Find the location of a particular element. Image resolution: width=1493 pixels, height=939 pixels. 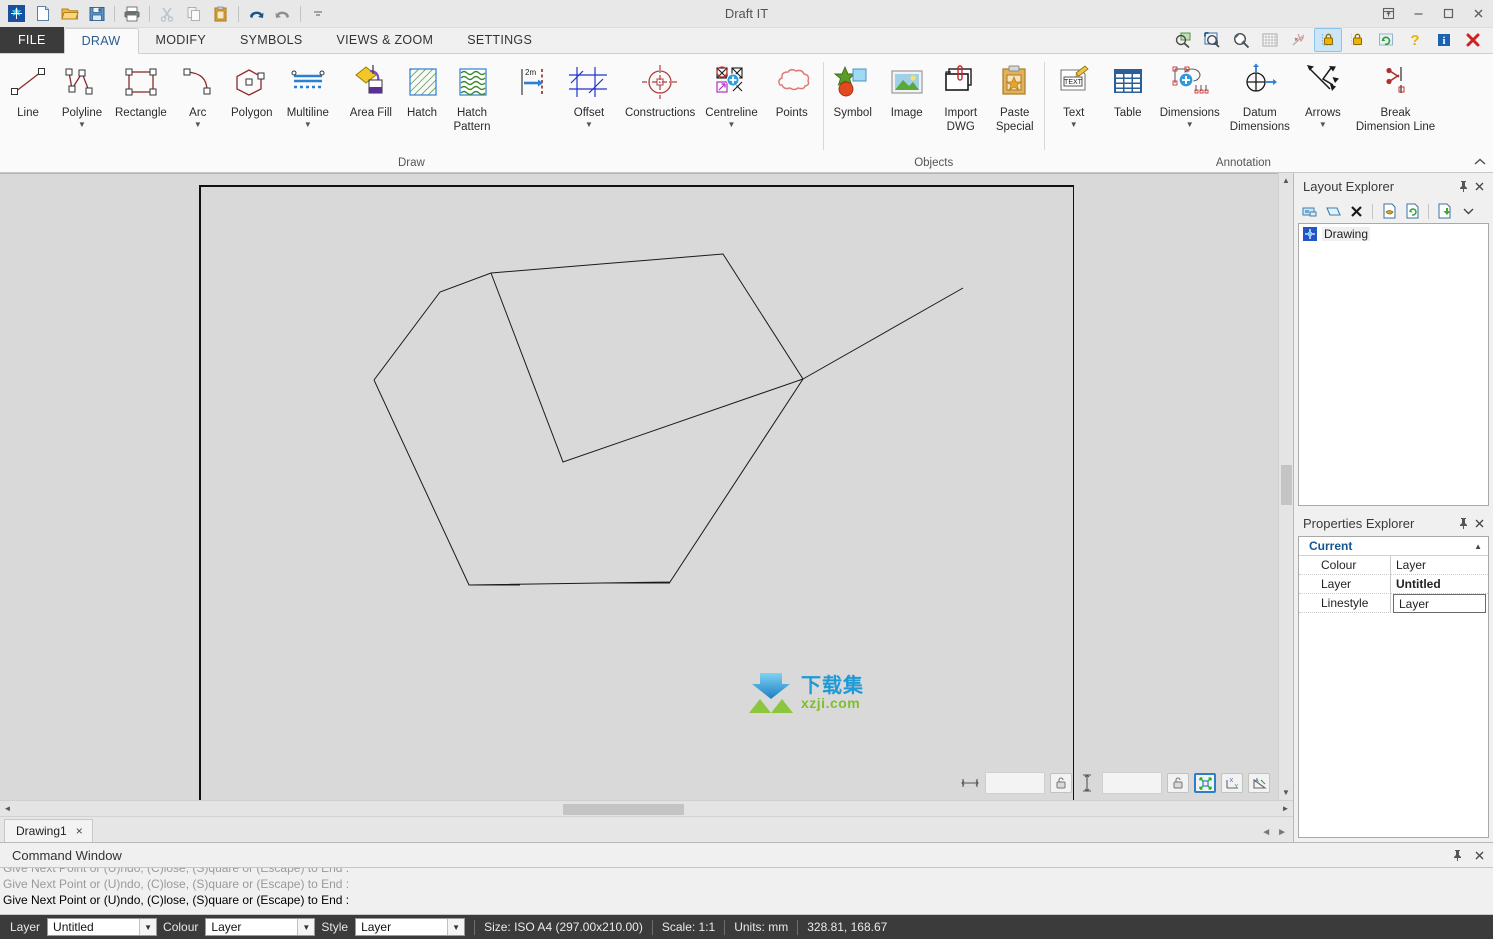

layer-combobox: Untitled ▼ is located at coordinates (102, 927).